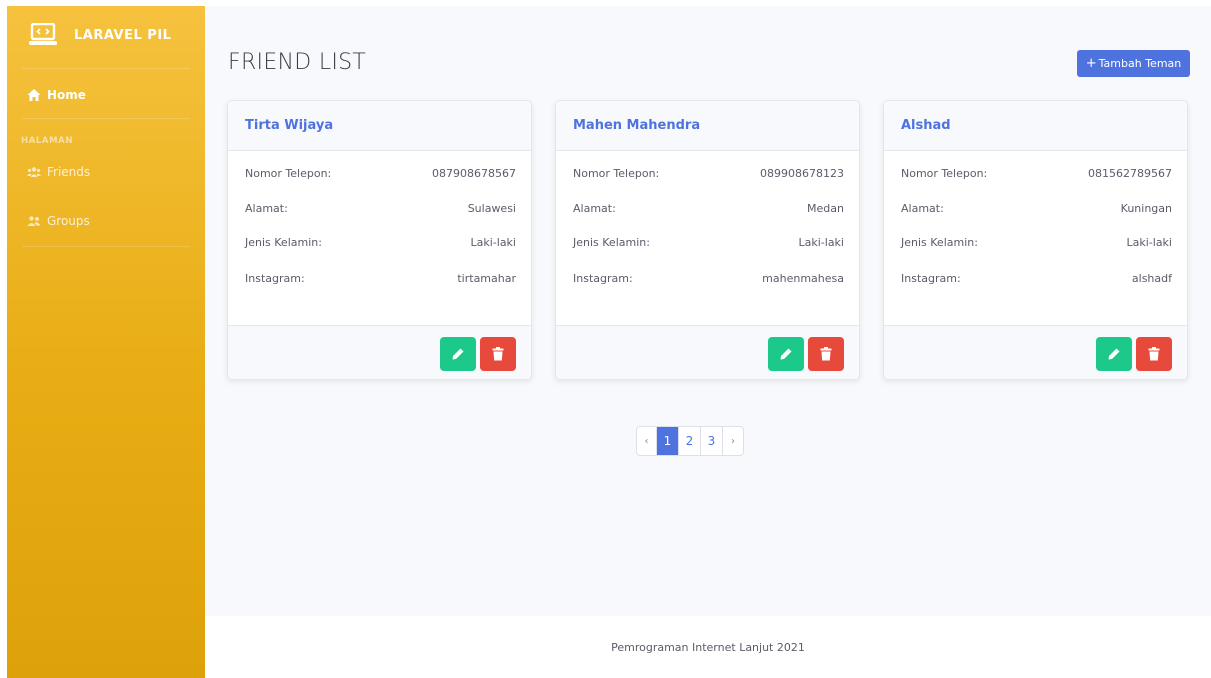 This screenshot has height=678, width=1211. I want to click on pagination-prev: ‹, so click(647, 441).